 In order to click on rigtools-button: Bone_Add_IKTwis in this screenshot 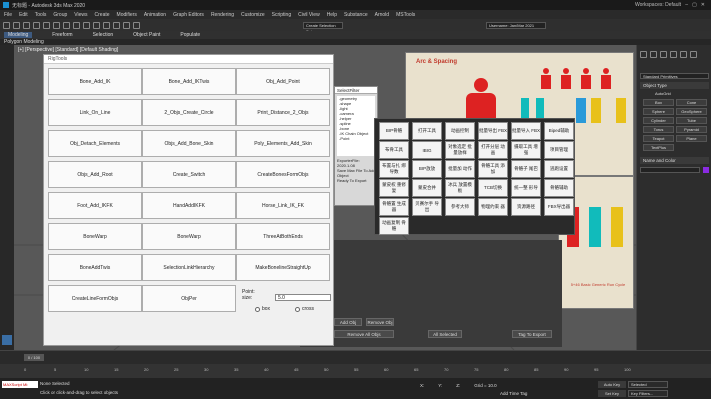, I will do `click(189, 81)`.